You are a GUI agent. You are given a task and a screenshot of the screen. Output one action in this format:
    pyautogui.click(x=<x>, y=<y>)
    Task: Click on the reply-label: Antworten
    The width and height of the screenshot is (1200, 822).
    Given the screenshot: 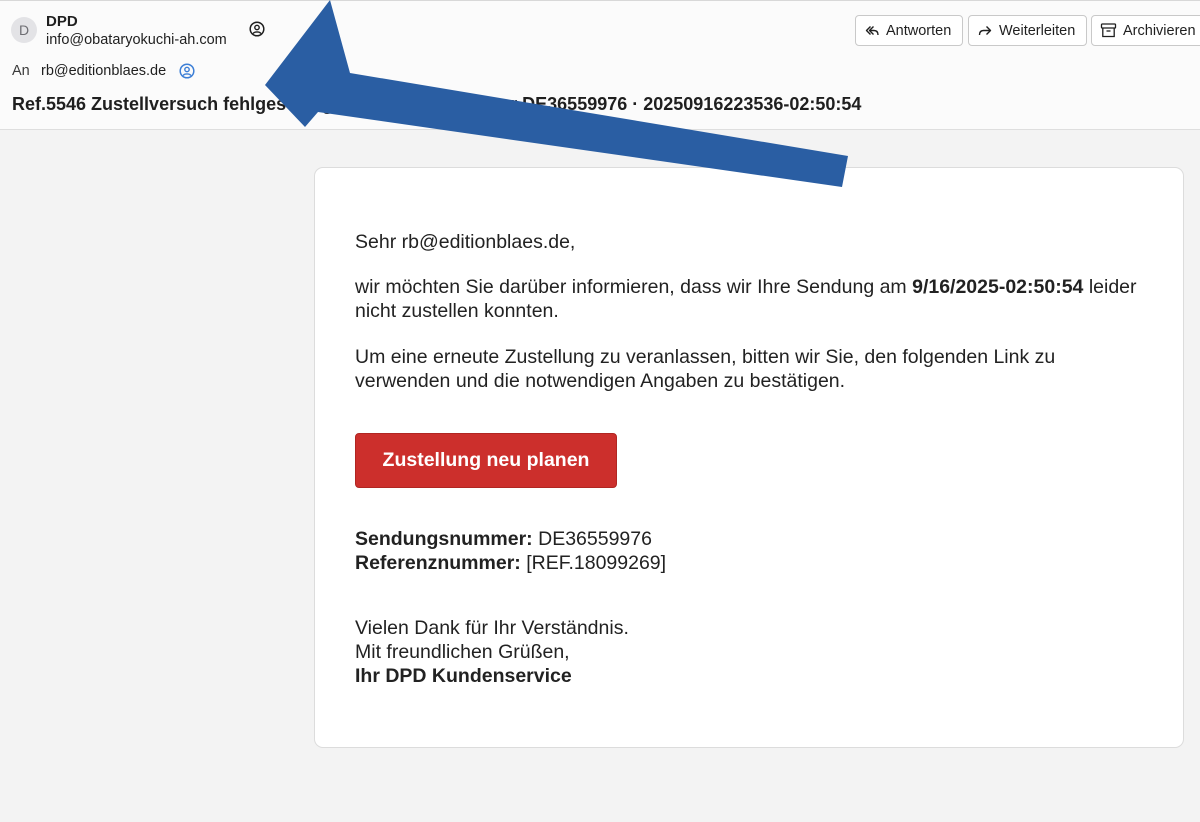 What is the action you would take?
    pyautogui.click(x=919, y=30)
    